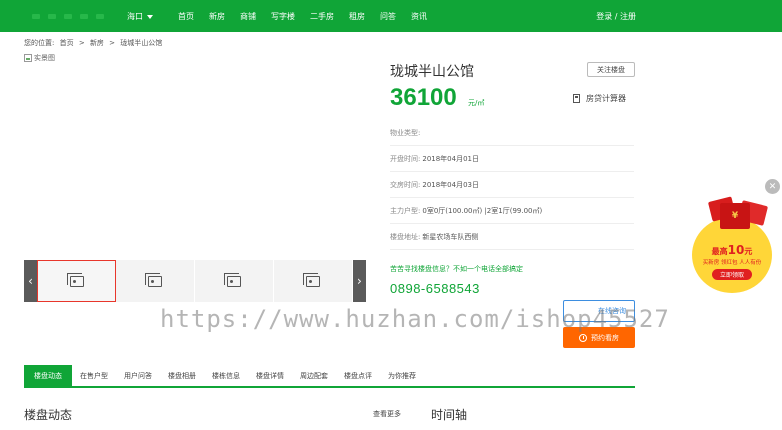 The image size is (782, 430). What do you see at coordinates (322, 16) in the screenshot?
I see `nav-item-resale: 二手房` at bounding box center [322, 16].